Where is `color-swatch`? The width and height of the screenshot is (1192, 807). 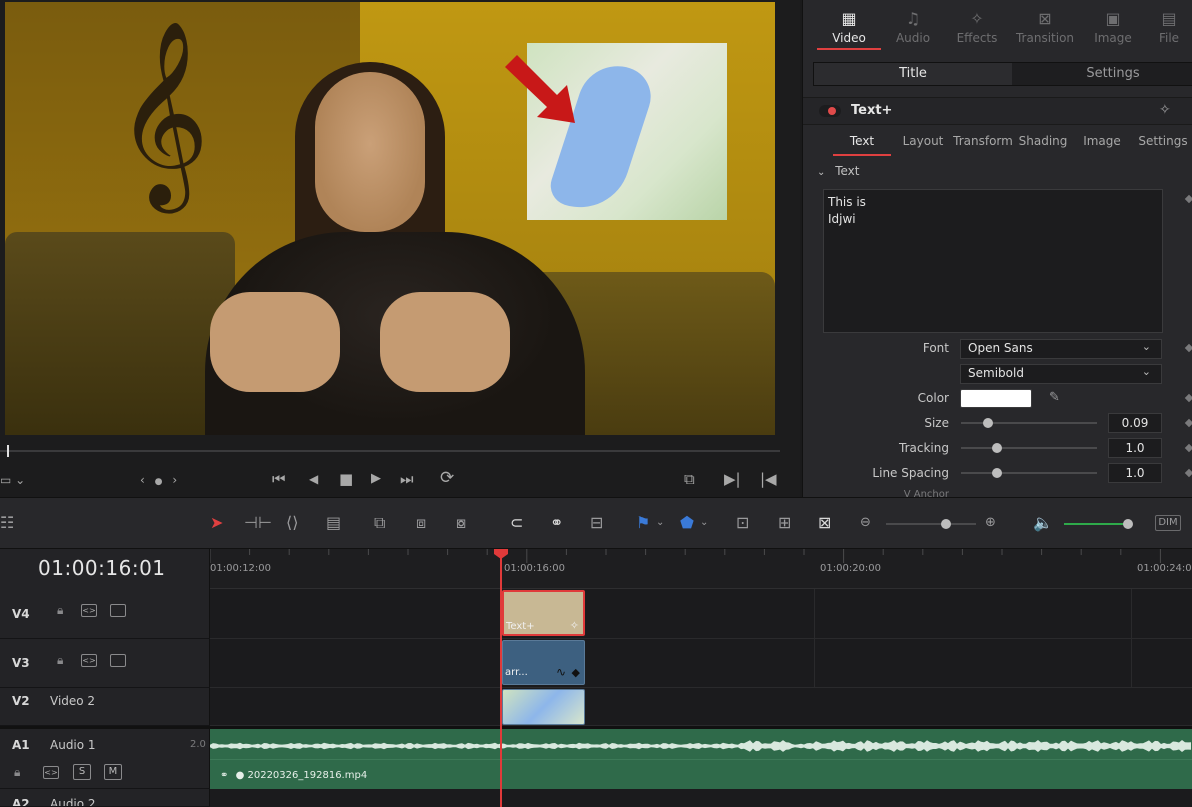
color-swatch is located at coordinates (996, 398).